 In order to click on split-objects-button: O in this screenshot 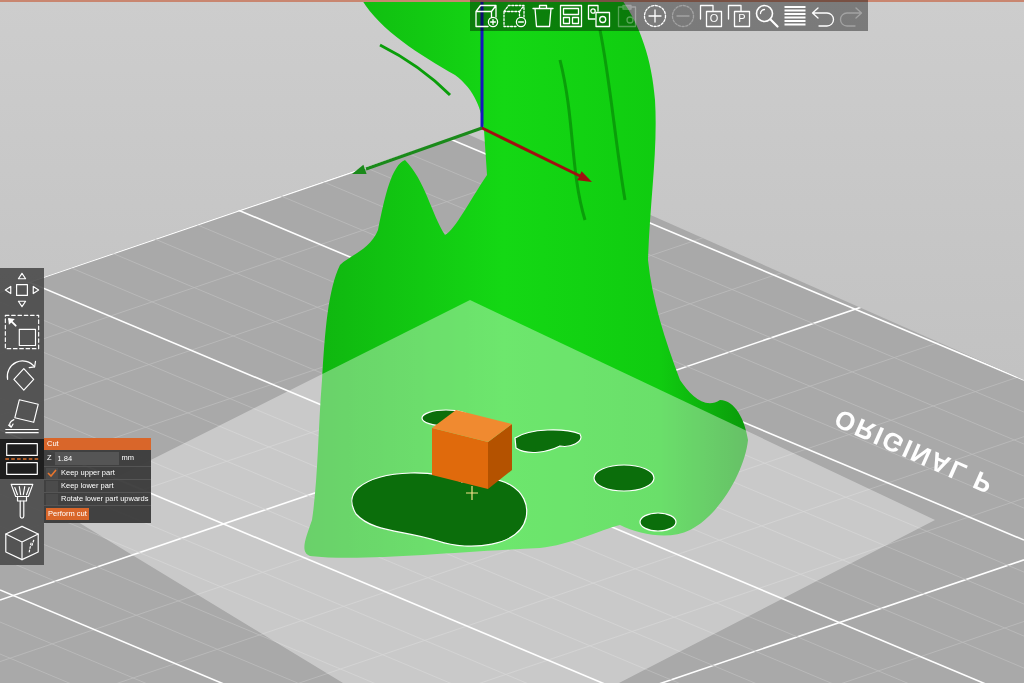, I will do `click(711, 15)`.